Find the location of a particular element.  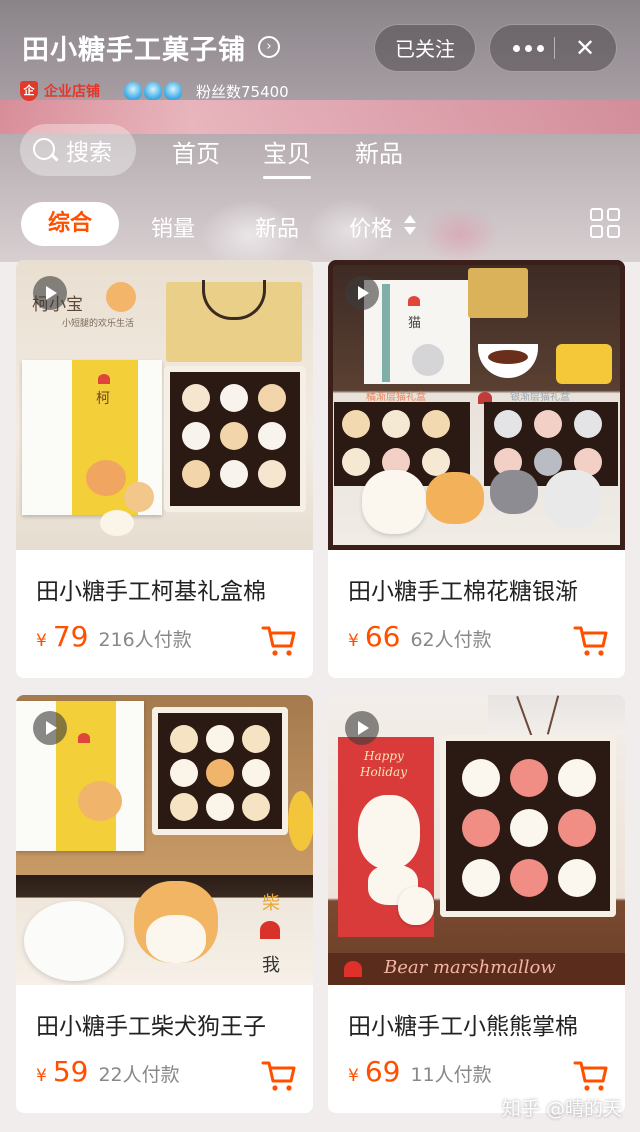

sort-new: 新品 is located at coordinates (277, 227).